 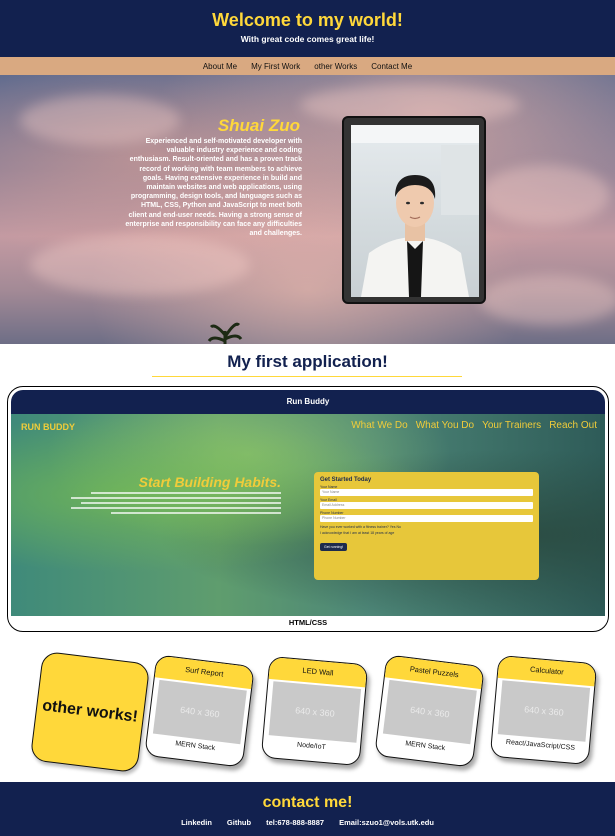 I want to click on other-works-badge: other works!, so click(x=90, y=712).